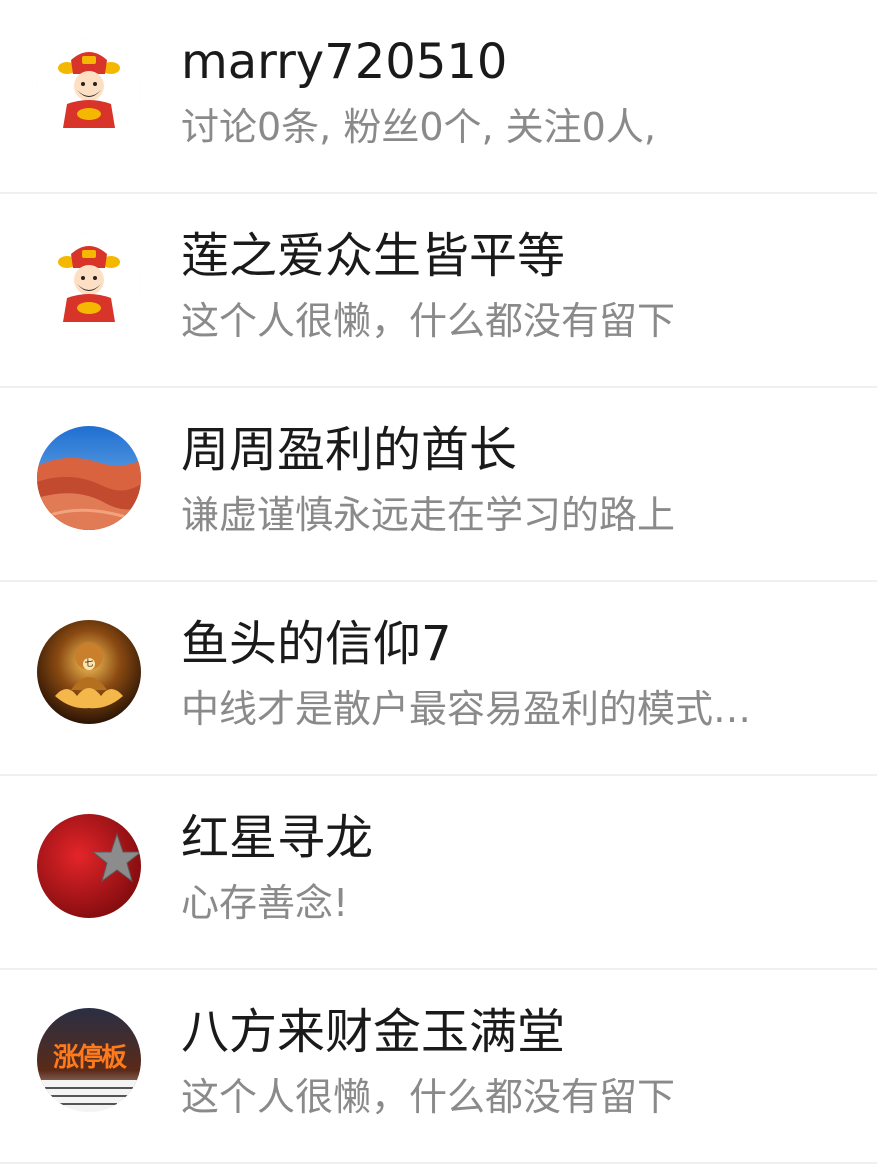  What do you see at coordinates (277, 838) in the screenshot?
I see `user-name: 红星寻龙` at bounding box center [277, 838].